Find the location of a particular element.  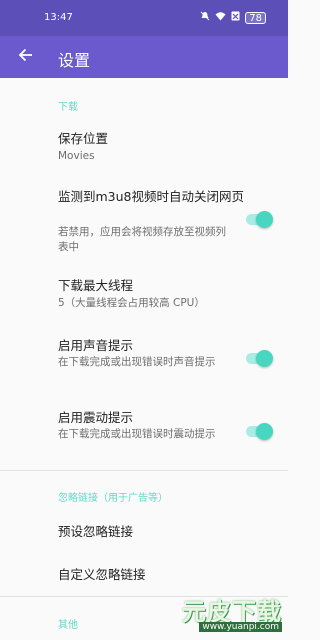

section-header-download: 下载 is located at coordinates (68, 107).